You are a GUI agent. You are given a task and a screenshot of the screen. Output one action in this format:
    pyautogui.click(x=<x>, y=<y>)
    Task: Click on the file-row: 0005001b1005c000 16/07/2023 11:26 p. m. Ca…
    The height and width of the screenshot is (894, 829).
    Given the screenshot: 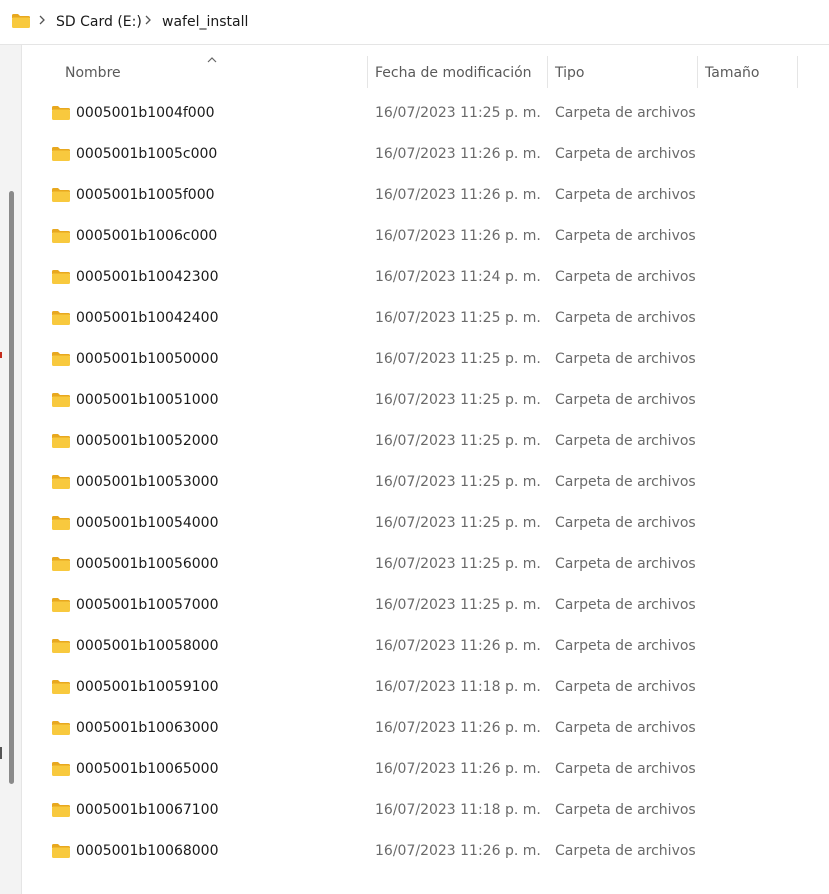 What is the action you would take?
    pyautogui.click(x=425, y=155)
    